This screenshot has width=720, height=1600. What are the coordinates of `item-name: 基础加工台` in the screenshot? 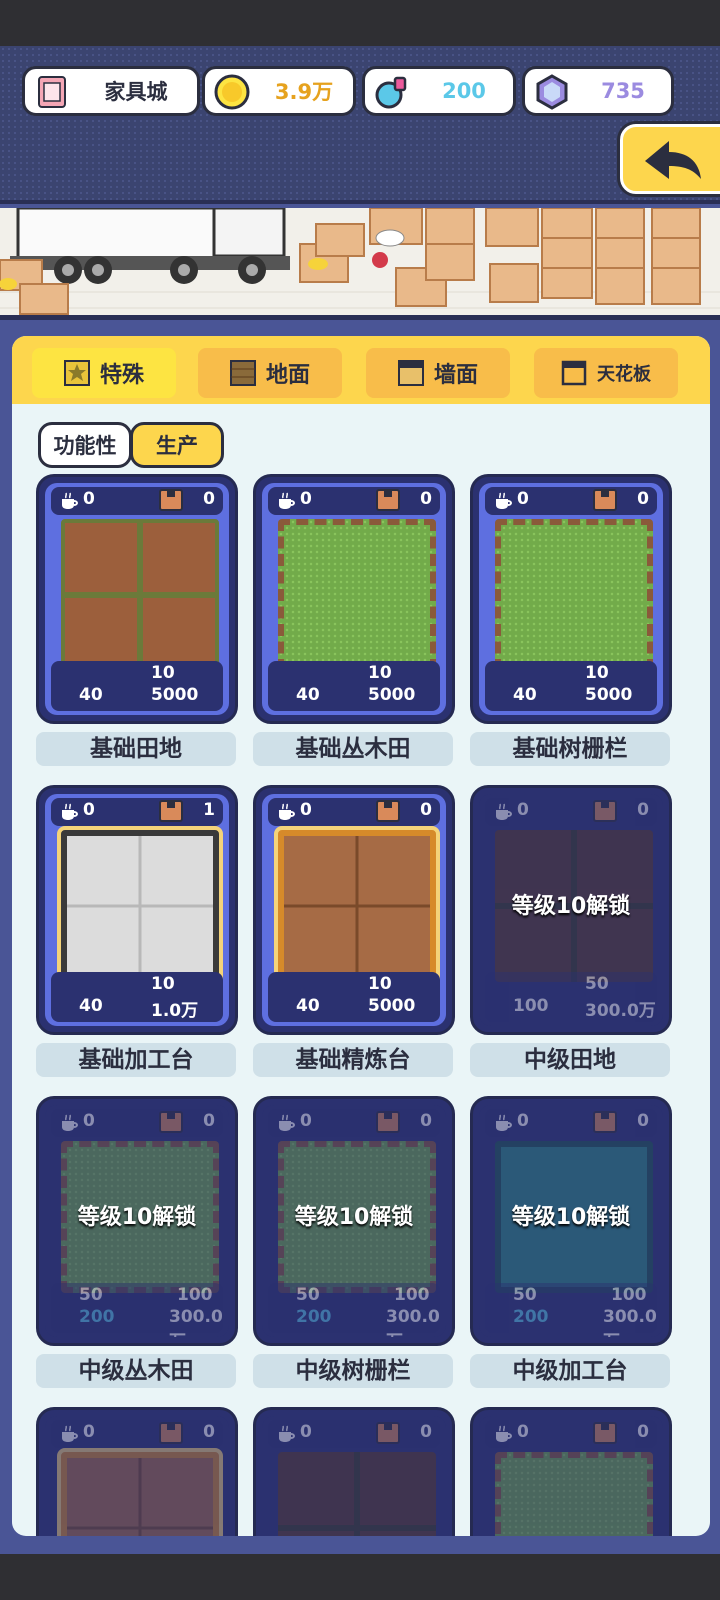 It's located at (136, 1060).